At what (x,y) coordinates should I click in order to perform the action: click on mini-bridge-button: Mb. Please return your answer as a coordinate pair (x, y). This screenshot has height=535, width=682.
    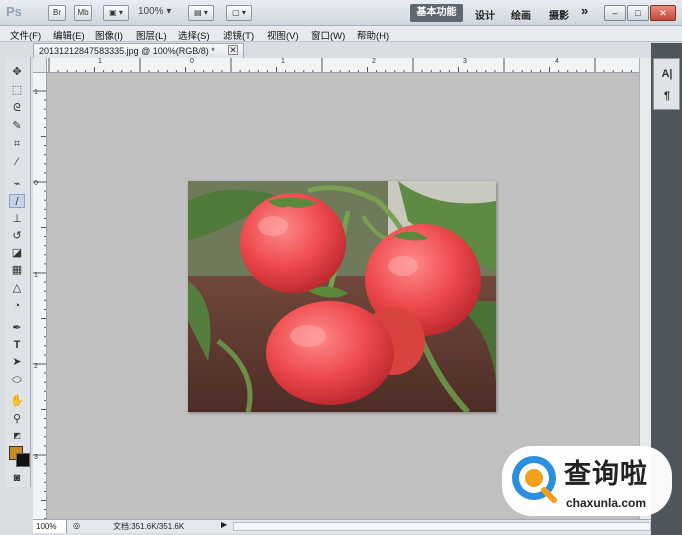
    Looking at the image, I should click on (83, 13).